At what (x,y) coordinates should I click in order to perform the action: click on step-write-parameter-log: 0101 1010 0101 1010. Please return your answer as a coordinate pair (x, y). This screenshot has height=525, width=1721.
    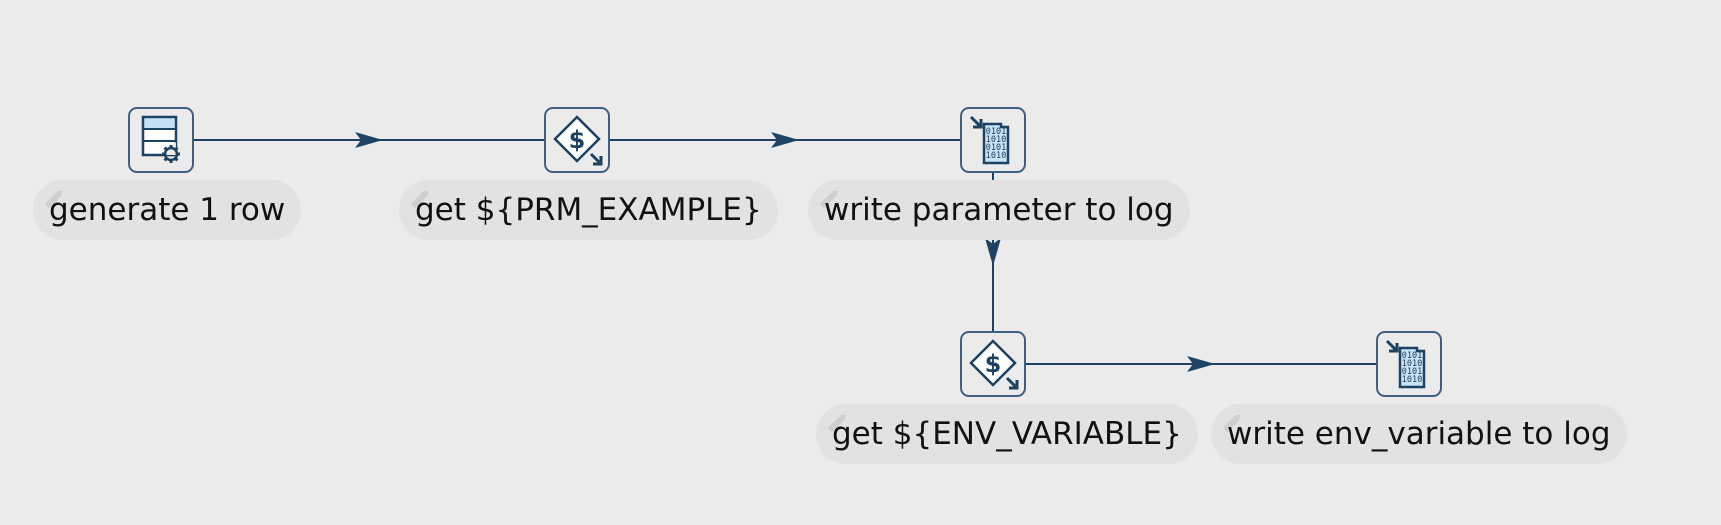
    Looking at the image, I should click on (993, 140).